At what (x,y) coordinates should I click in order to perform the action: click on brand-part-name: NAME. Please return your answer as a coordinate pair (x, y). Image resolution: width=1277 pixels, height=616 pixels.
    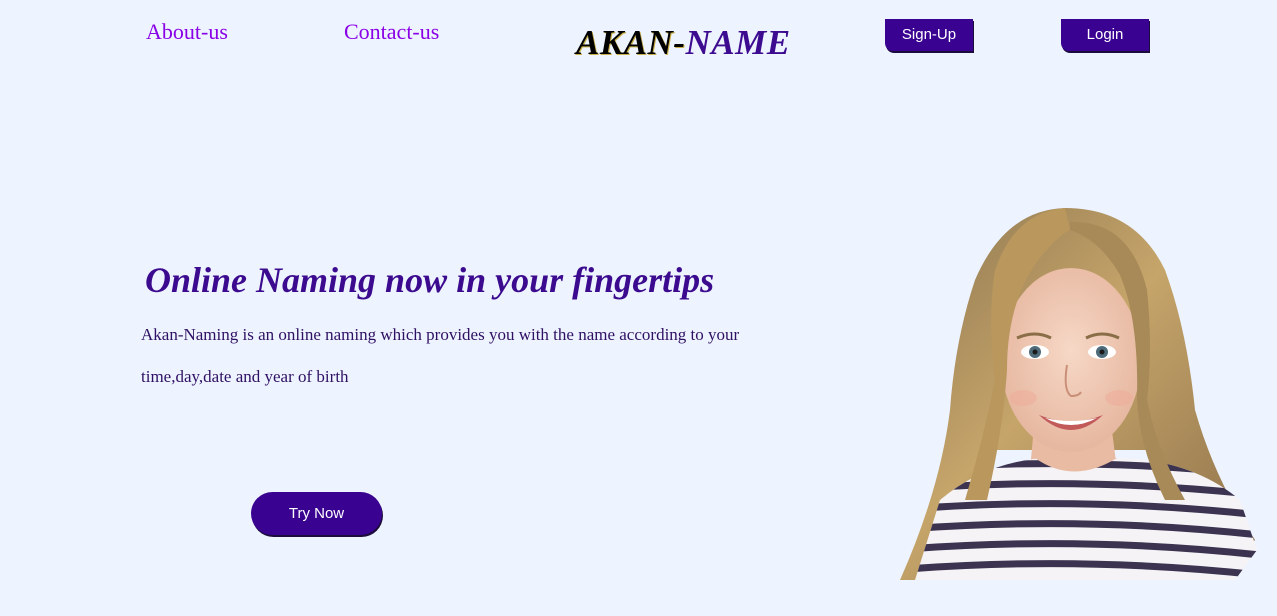
    Looking at the image, I should click on (738, 42).